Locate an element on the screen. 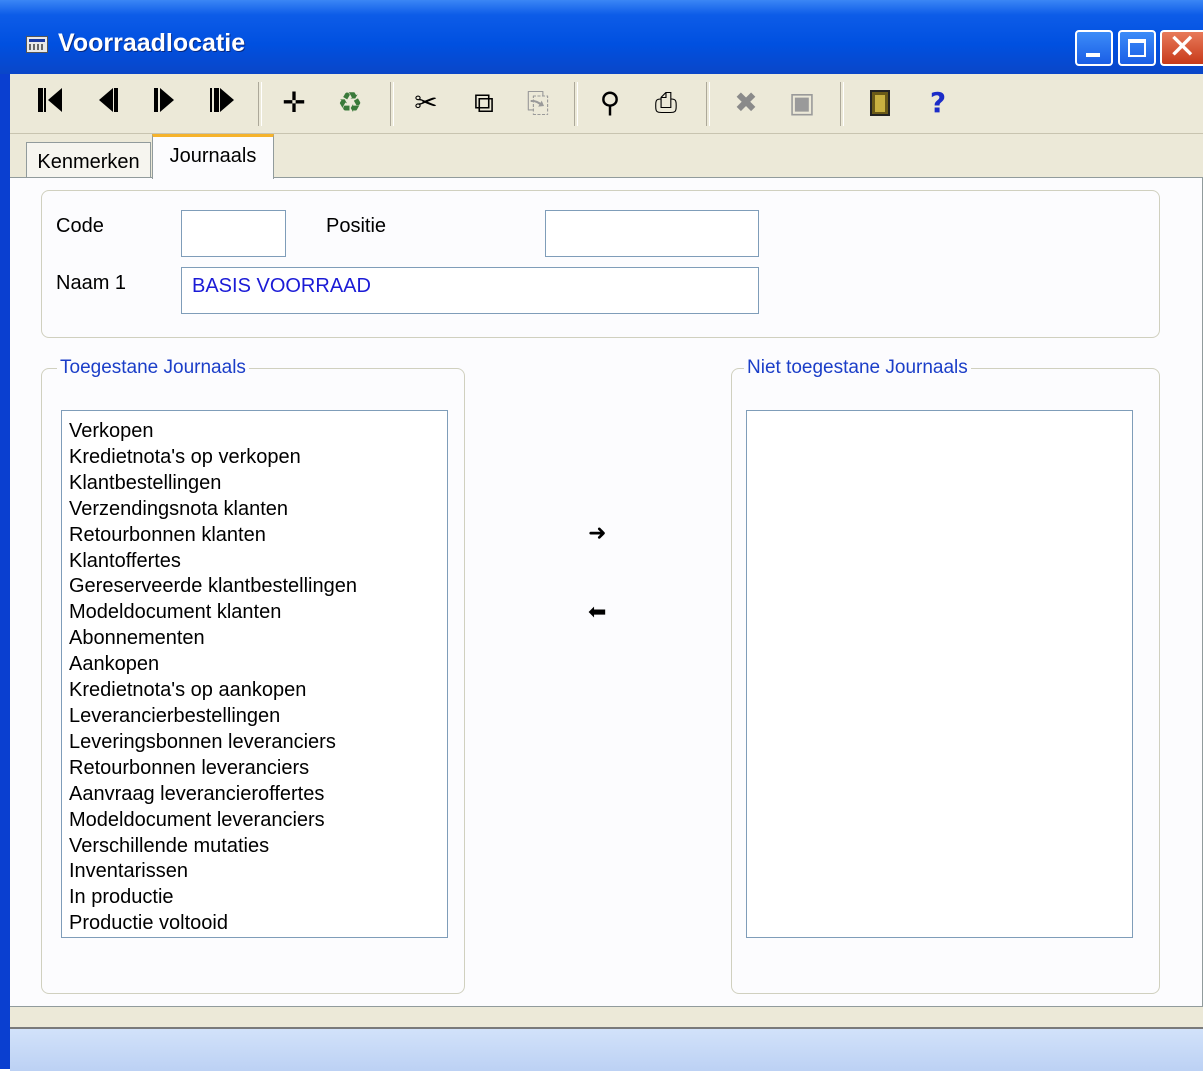 This screenshot has height=1071, width=1203. cut-icon: ✂ is located at coordinates (426, 102).